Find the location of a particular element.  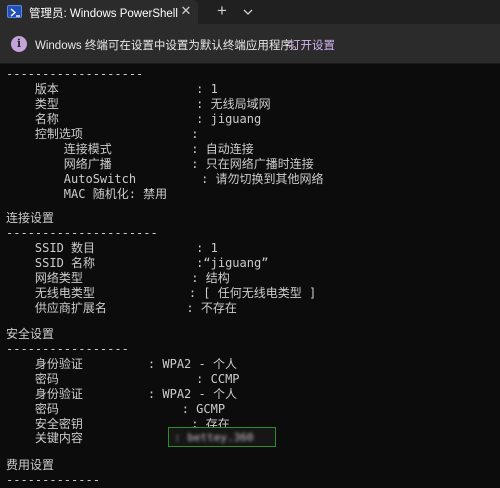

terminal-line: 网络广播 : 只在网络广播时连接 is located at coordinates (160, 164).